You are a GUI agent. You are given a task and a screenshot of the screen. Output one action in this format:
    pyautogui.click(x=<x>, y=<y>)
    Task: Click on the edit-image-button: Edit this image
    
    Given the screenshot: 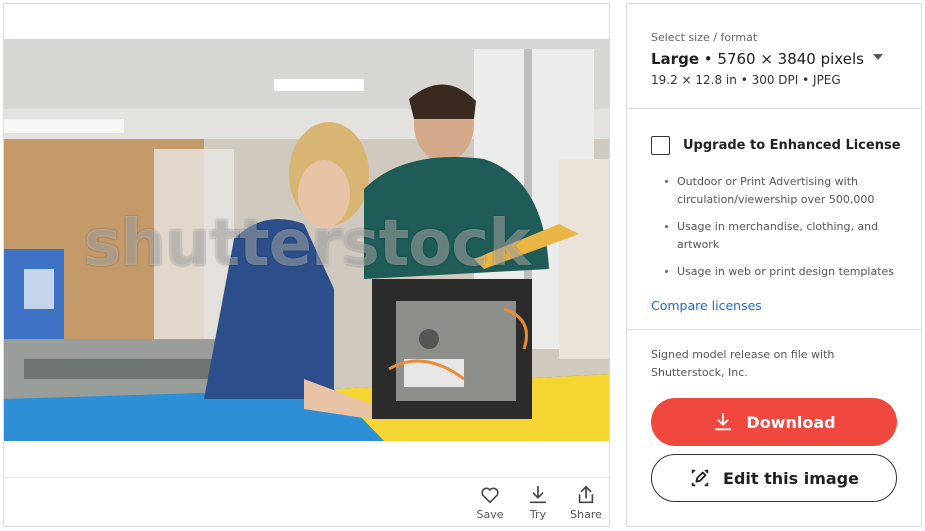 What is the action you would take?
    pyautogui.click(x=774, y=478)
    